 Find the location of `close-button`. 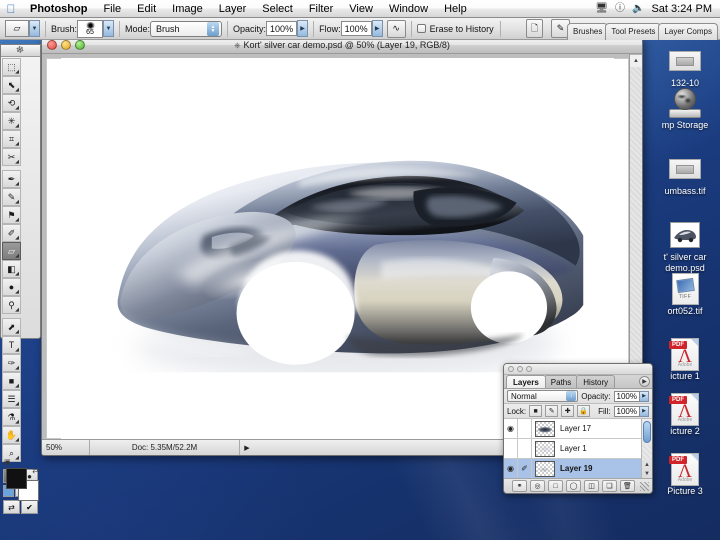

close-button is located at coordinates (52, 45).